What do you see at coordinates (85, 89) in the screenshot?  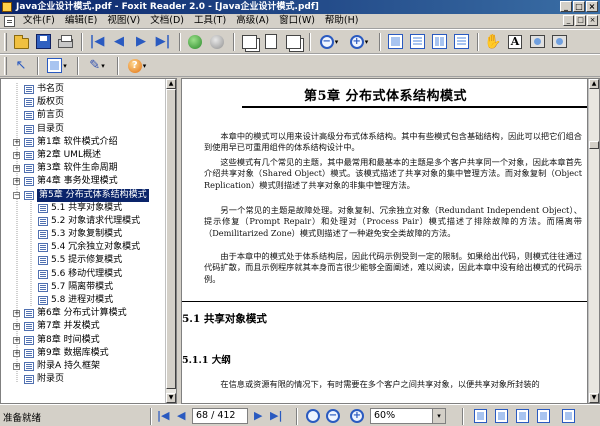 I see `bookmark-item: 书名页` at bounding box center [85, 89].